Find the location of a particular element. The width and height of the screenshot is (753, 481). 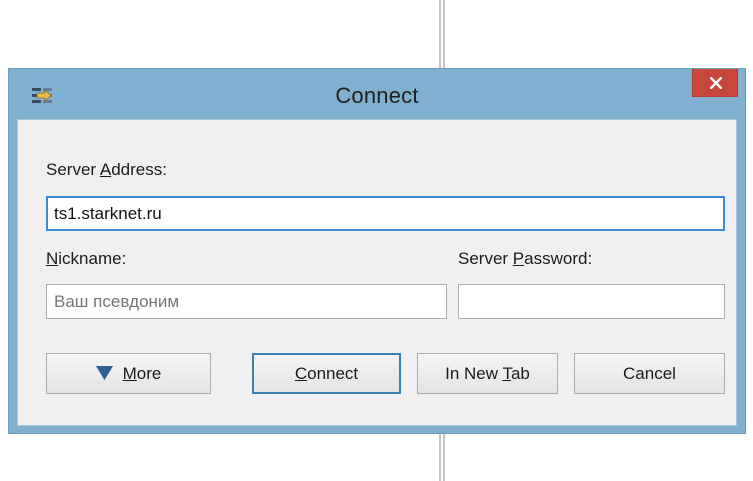

triangle-down-icon is located at coordinates (104, 373).